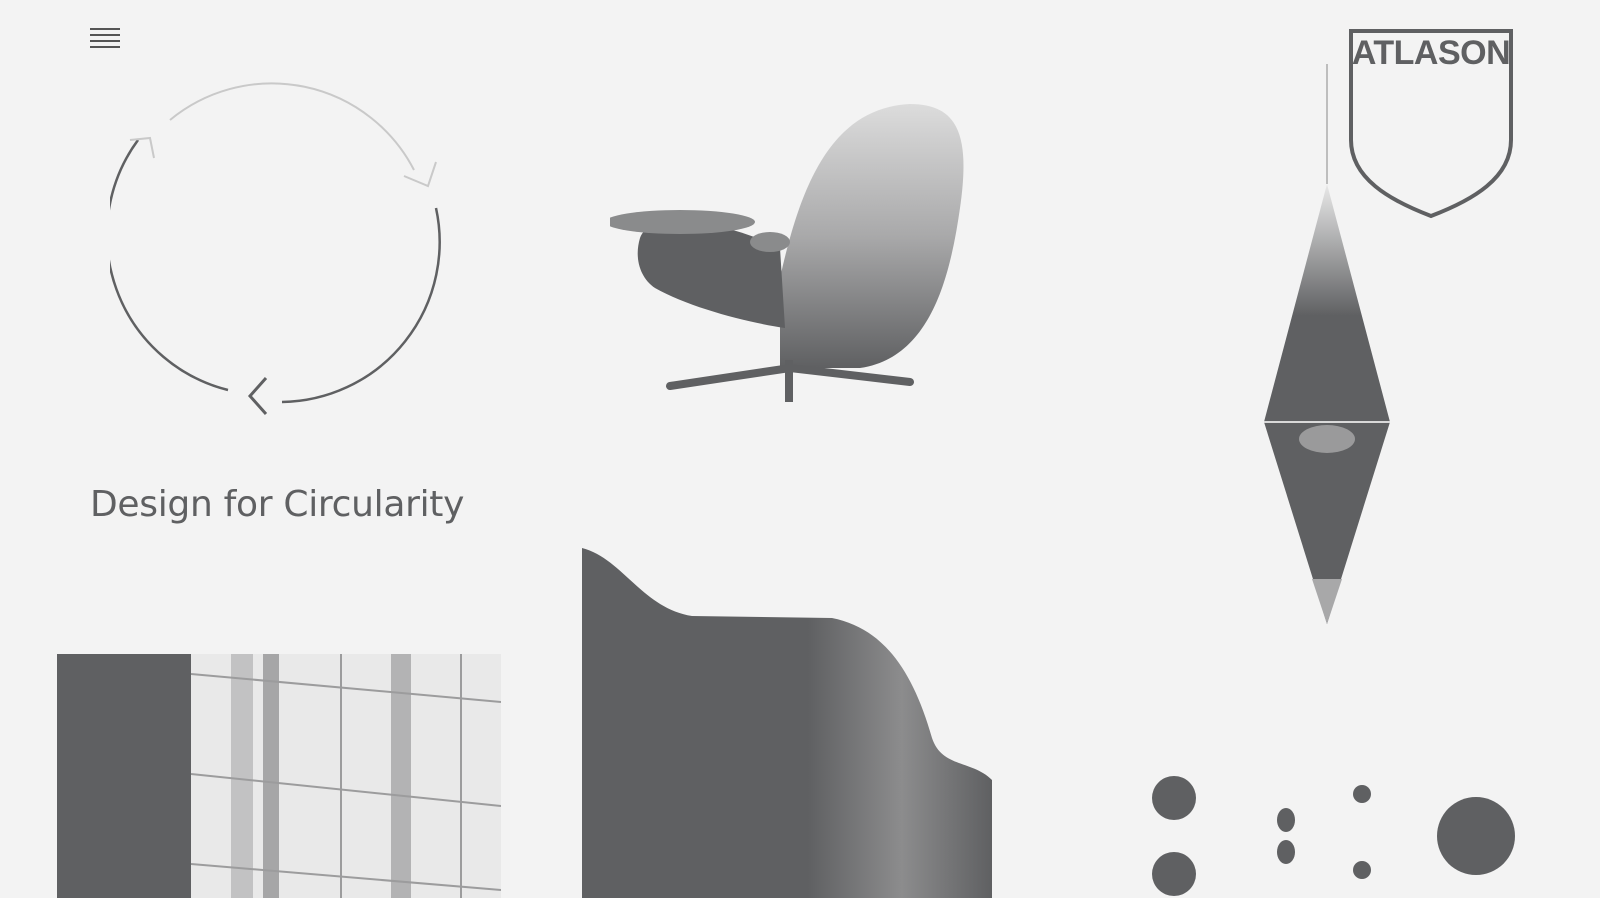 This screenshot has width=1600, height=898. I want to click on circular-arrows-icon, so click(275, 248).